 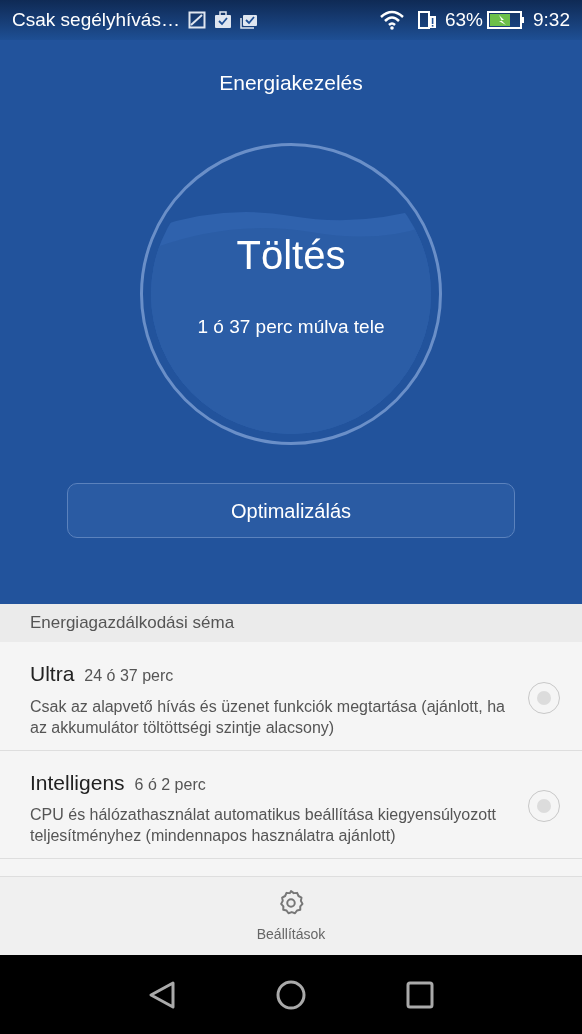 I want to click on charge-state: Töltés, so click(x=291, y=255).